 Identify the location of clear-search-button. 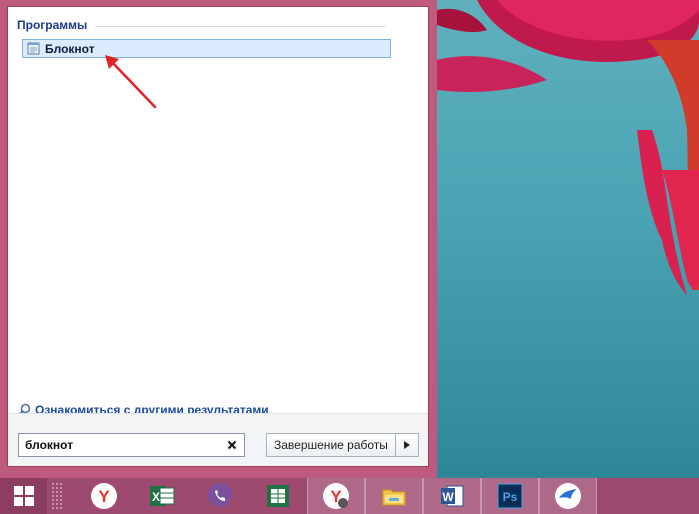
(232, 445).